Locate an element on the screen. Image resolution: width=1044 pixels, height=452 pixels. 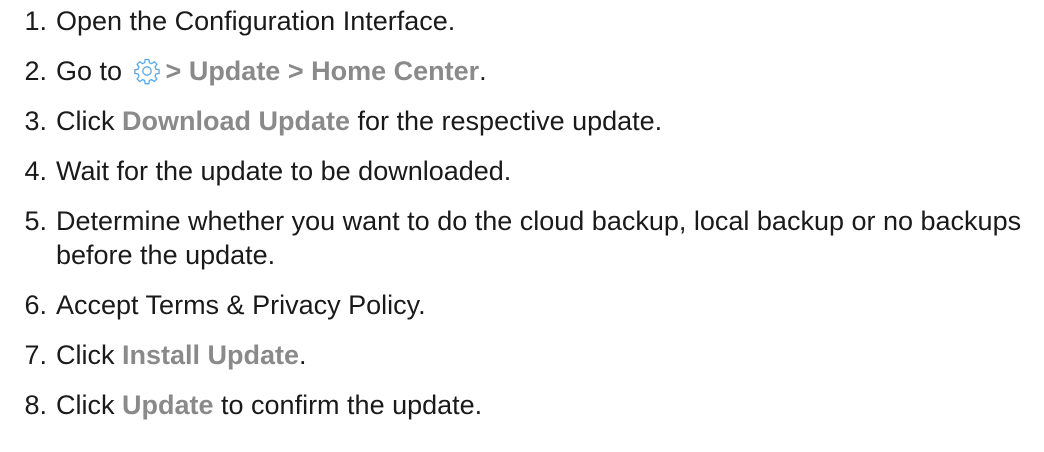
step-text-part: Go to is located at coordinates (93, 71).